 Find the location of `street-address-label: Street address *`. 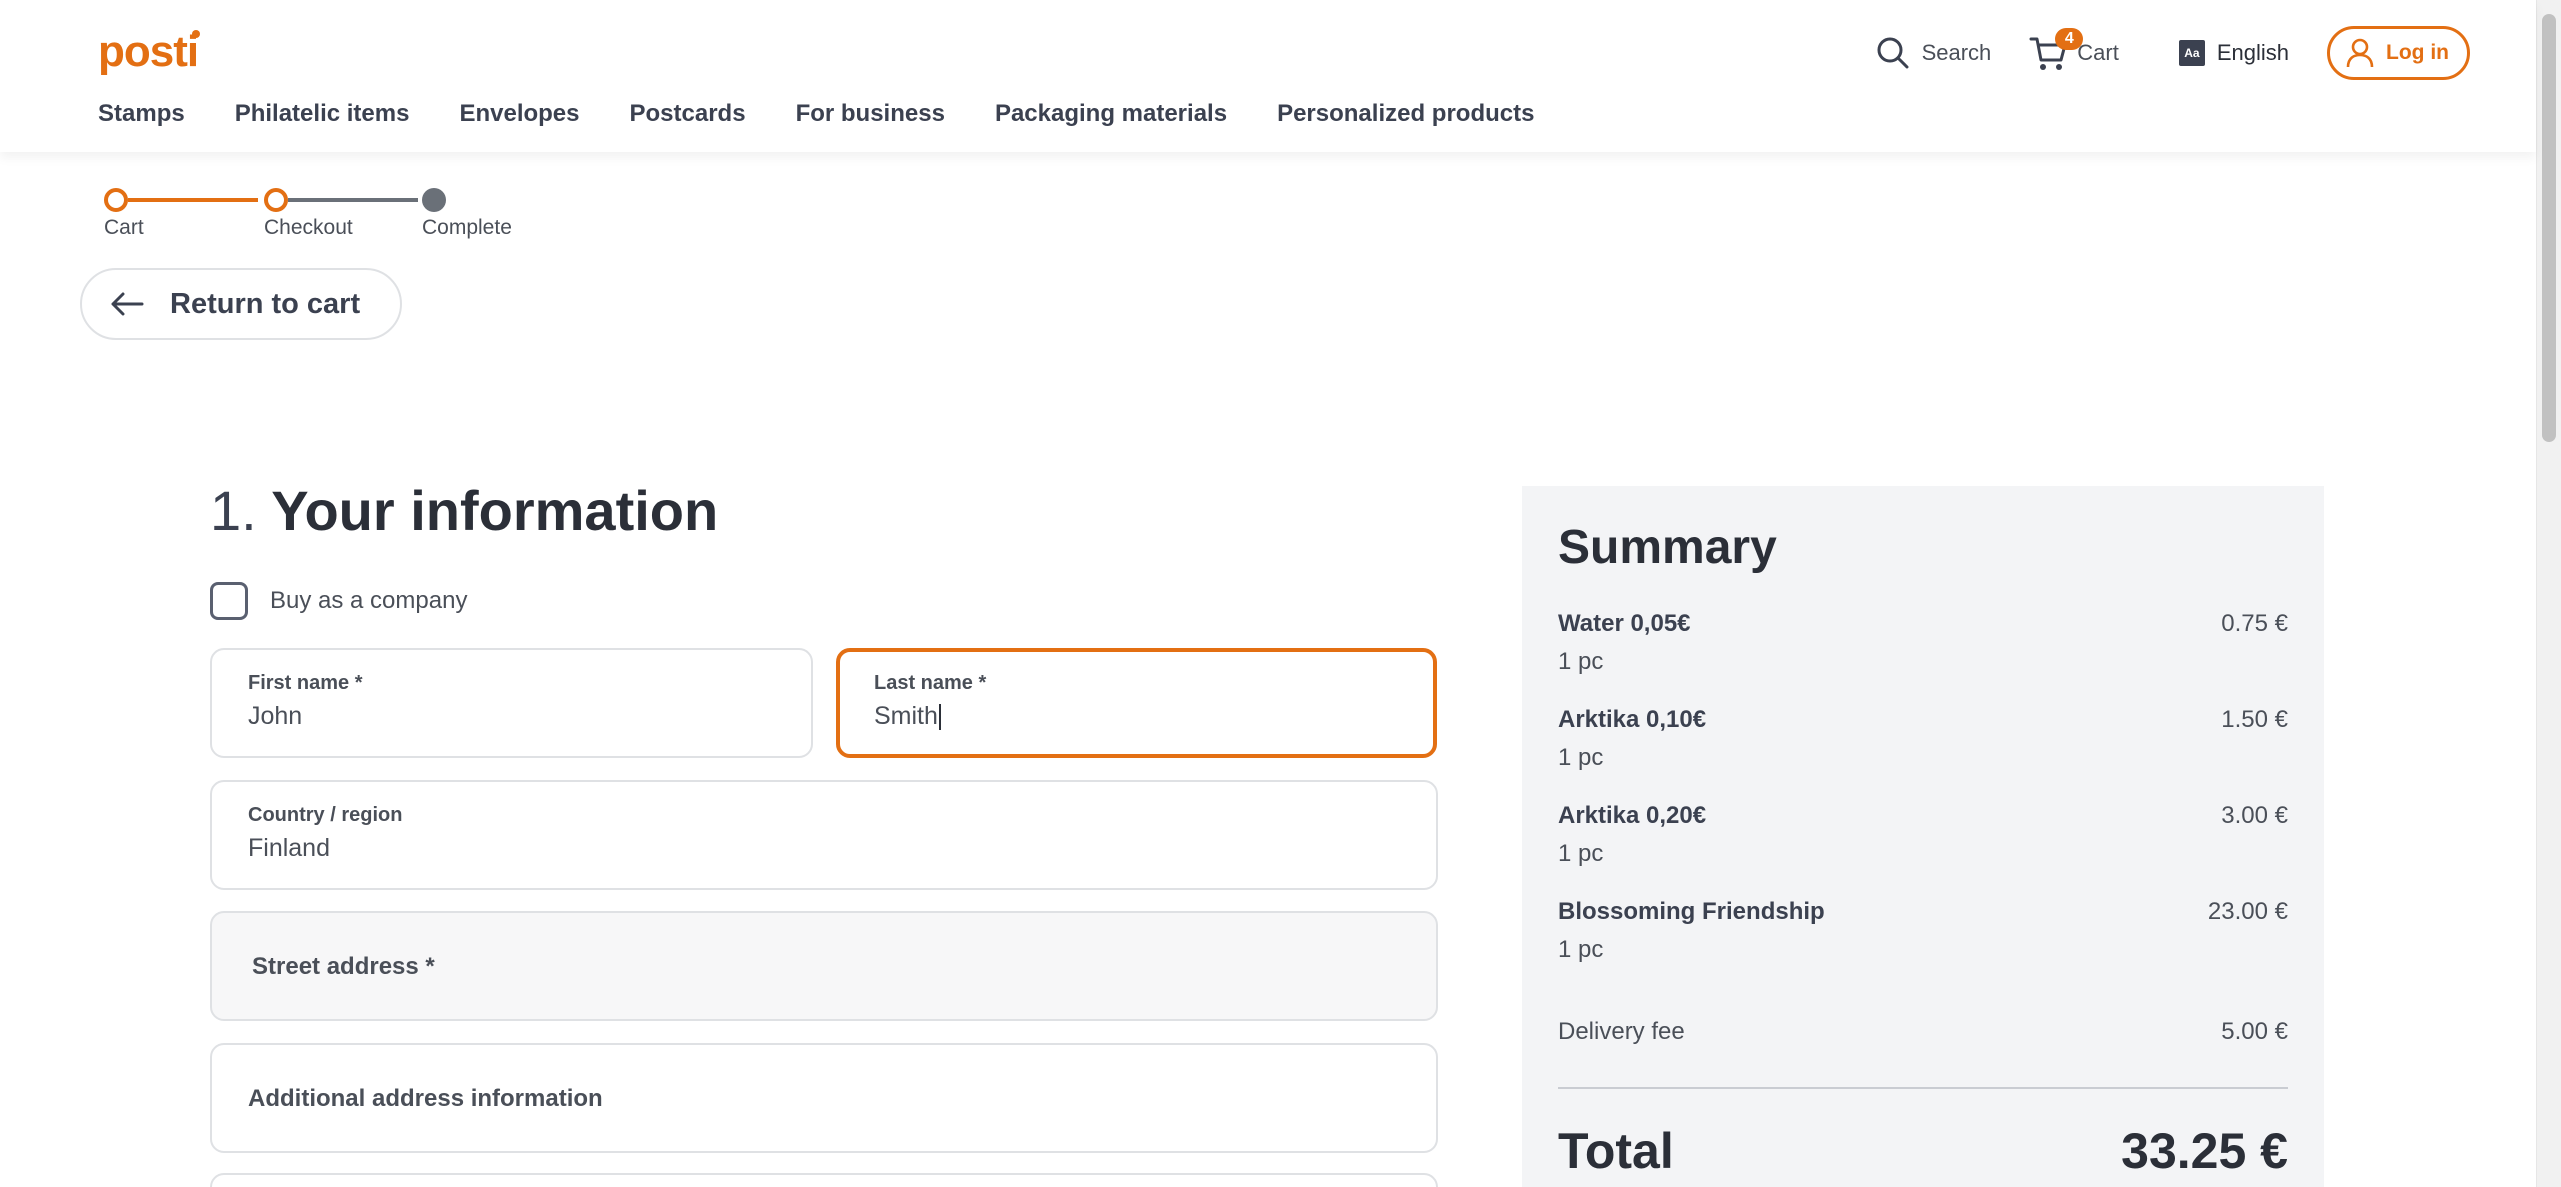

street-address-label: Street address * is located at coordinates (343, 966).